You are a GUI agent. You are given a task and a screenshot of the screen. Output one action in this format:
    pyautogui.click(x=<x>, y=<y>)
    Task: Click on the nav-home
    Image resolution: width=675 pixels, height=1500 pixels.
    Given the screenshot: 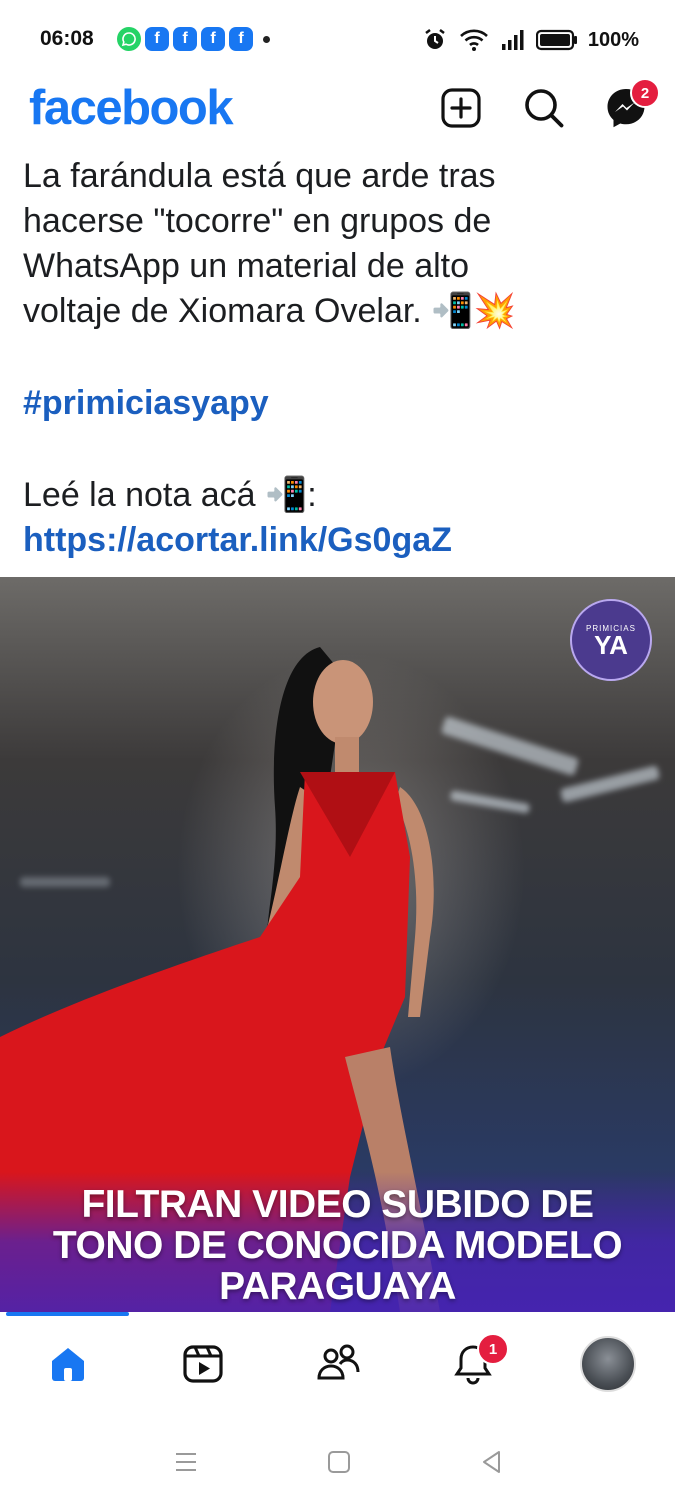 What is the action you would take?
    pyautogui.click(x=68, y=1364)
    